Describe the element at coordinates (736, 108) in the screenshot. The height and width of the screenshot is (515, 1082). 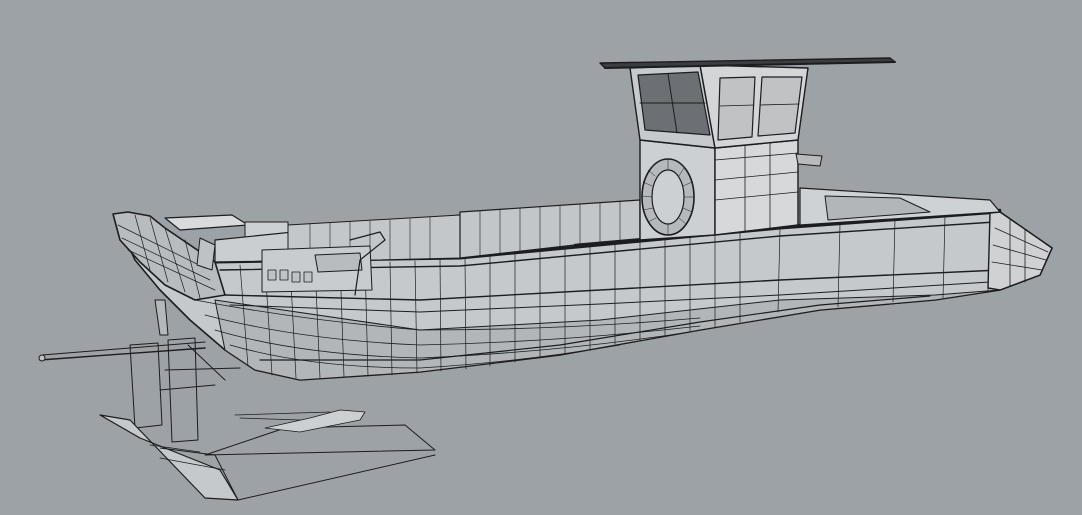
I see `front-window-left` at that location.